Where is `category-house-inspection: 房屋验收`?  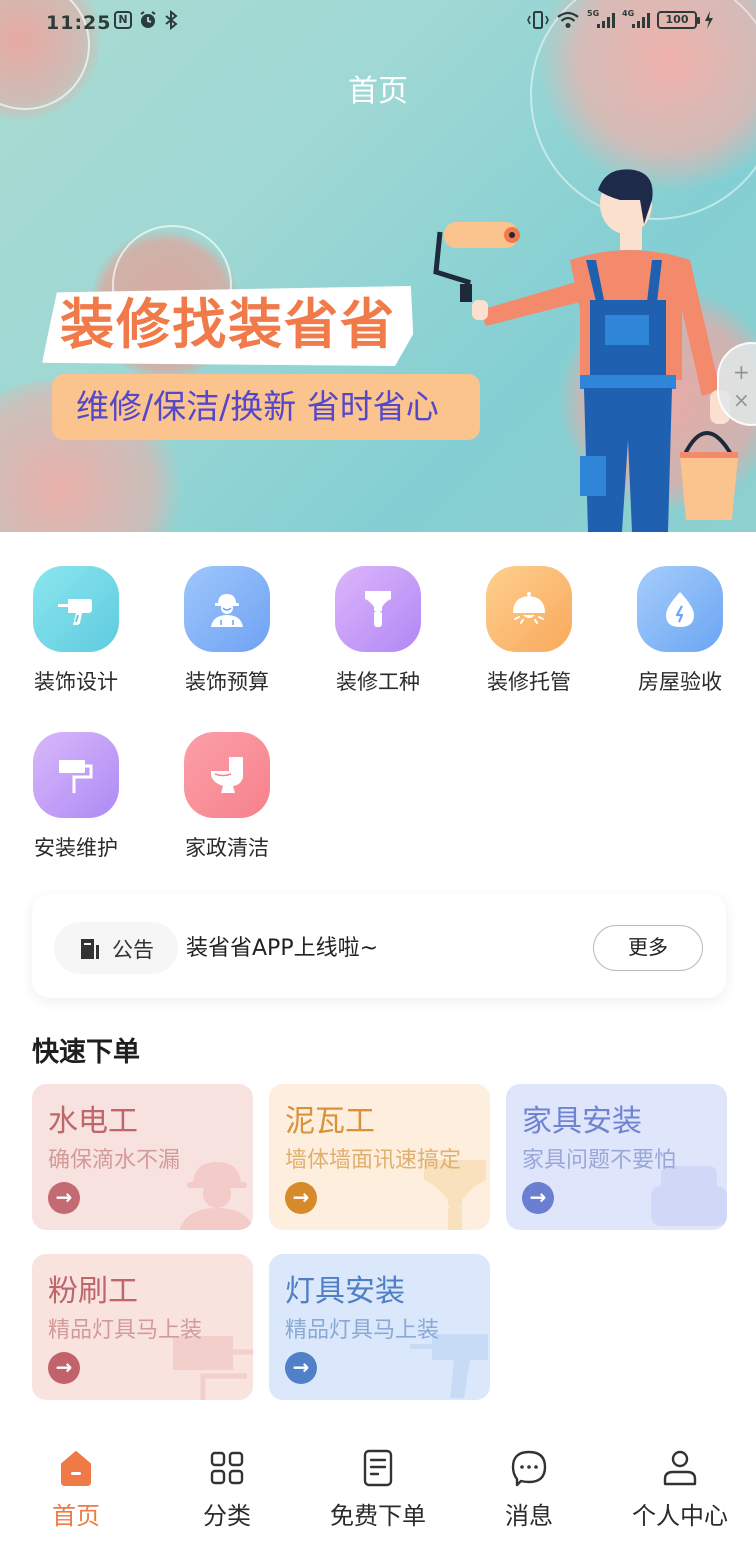
category-house-inspection: 房屋验收 is located at coordinates (680, 631).